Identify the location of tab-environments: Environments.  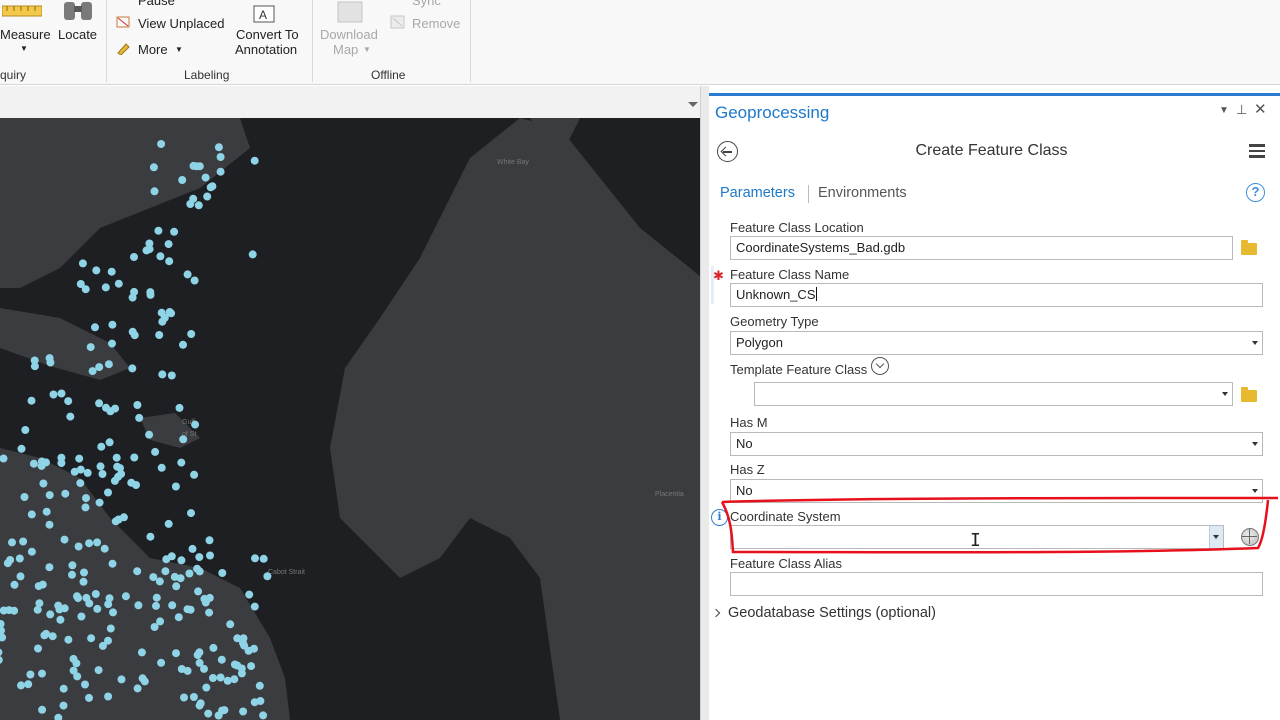
(862, 193).